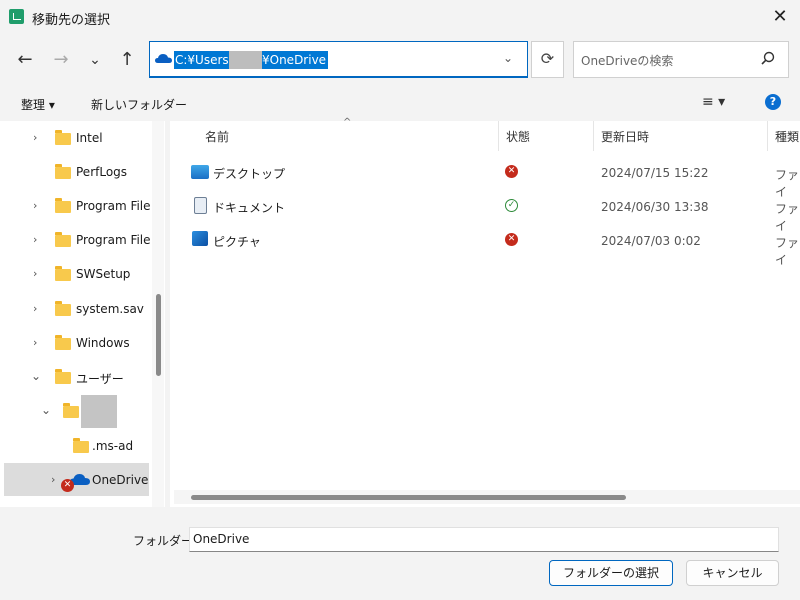 The height and width of the screenshot is (600, 800). Describe the element at coordinates (99, 411) in the screenshot. I see `redacted-user-folder` at that location.